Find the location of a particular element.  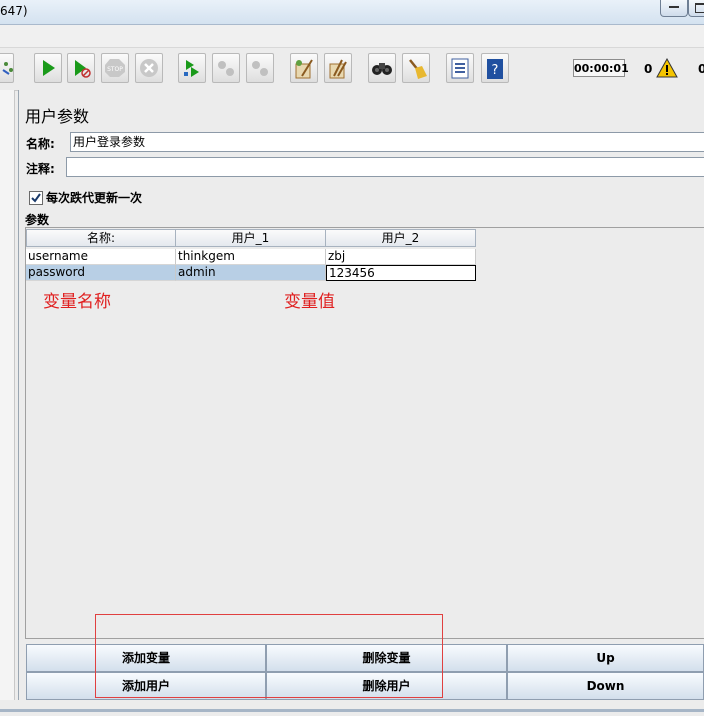

expand-tree-button is located at coordinates (7, 68).